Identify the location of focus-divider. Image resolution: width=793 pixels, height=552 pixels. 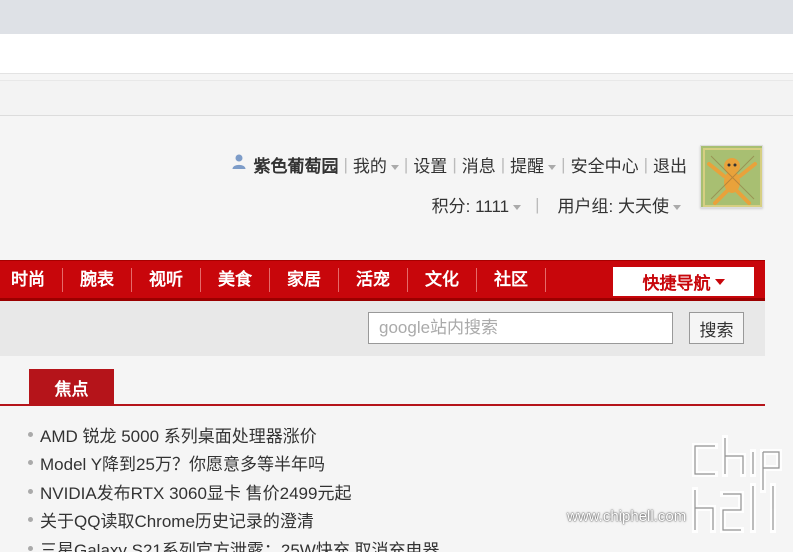
(382, 405).